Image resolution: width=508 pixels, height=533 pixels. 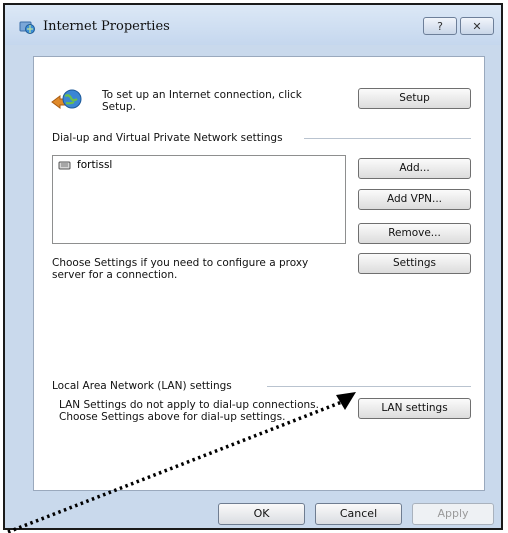 What do you see at coordinates (369, 386) in the screenshot?
I see `lan-group-divider` at bounding box center [369, 386].